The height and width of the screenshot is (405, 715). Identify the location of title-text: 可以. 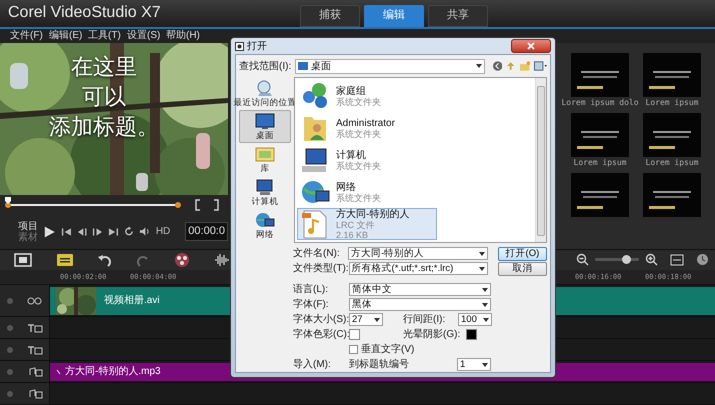
(104, 98).